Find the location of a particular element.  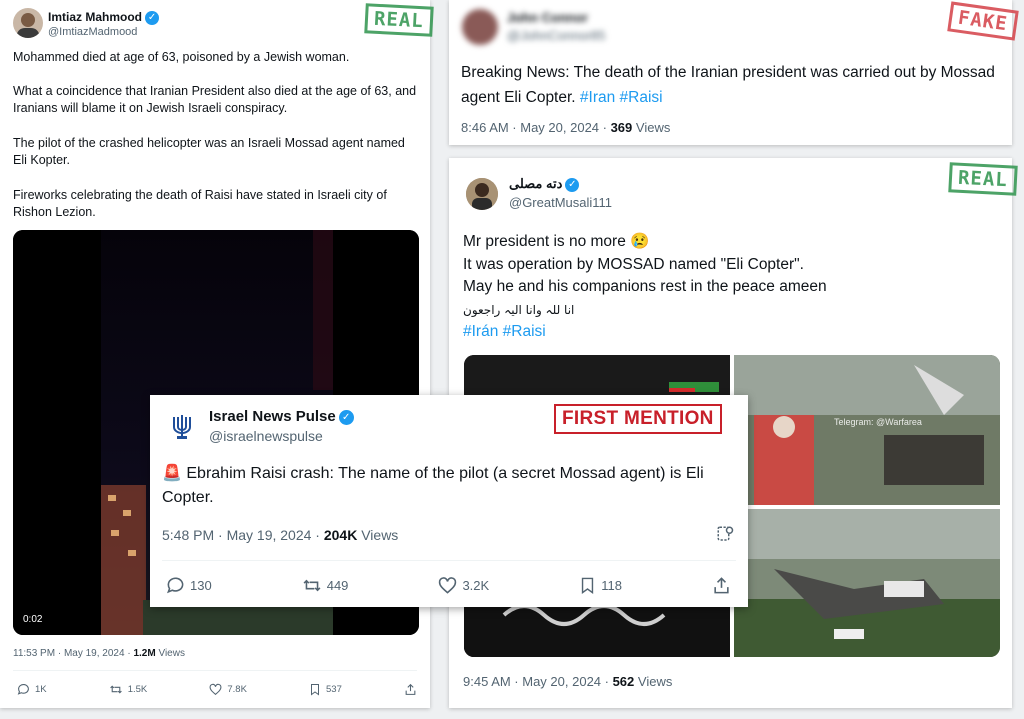

grok-button is located at coordinates (725, 536).